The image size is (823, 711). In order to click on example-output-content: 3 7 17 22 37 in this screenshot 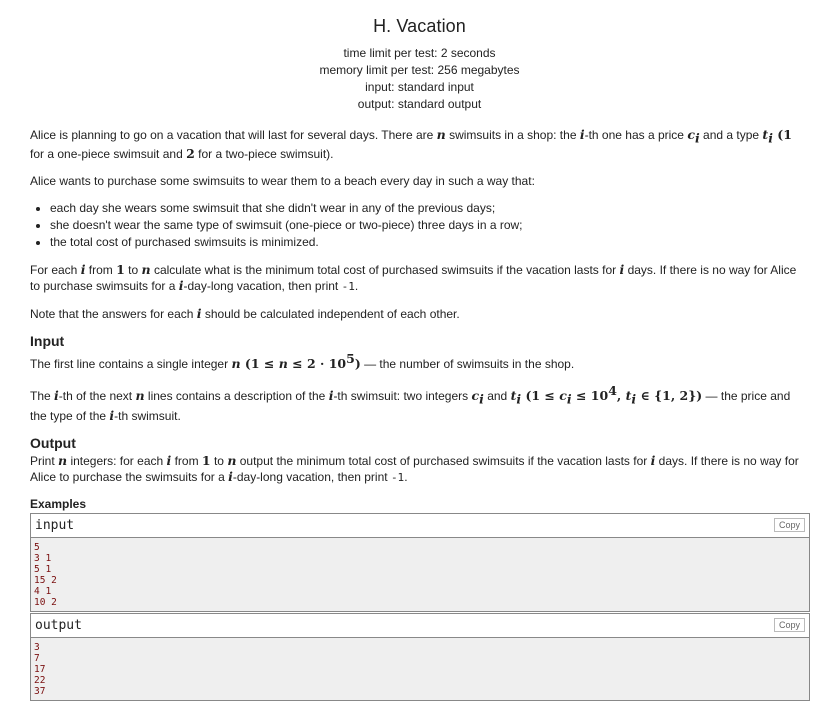, I will do `click(420, 668)`.